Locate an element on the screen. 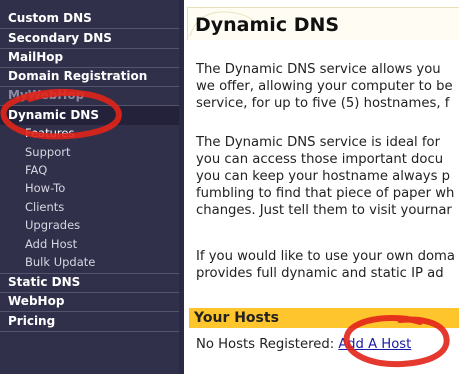 Image resolution: width=459 pixels, height=374 pixels. paragraph-line: we offer, allowing your computer to be is located at coordinates (324, 86).